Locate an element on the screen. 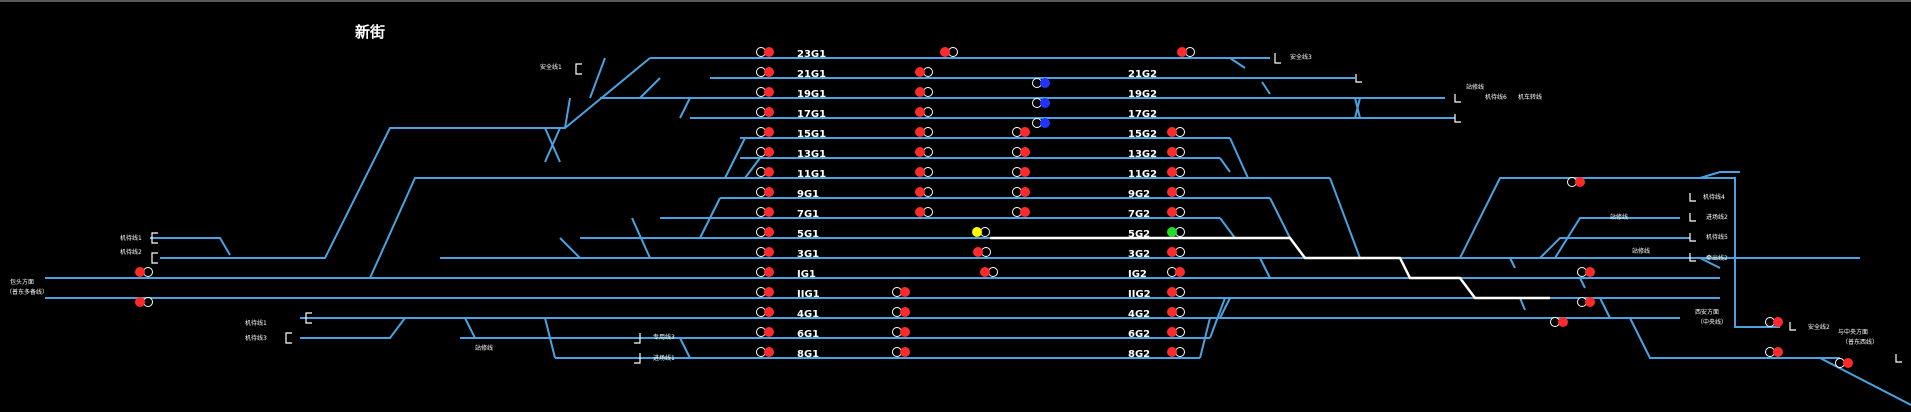 The width and height of the screenshot is (1911, 412). signal-right-II is located at coordinates (1586, 302).